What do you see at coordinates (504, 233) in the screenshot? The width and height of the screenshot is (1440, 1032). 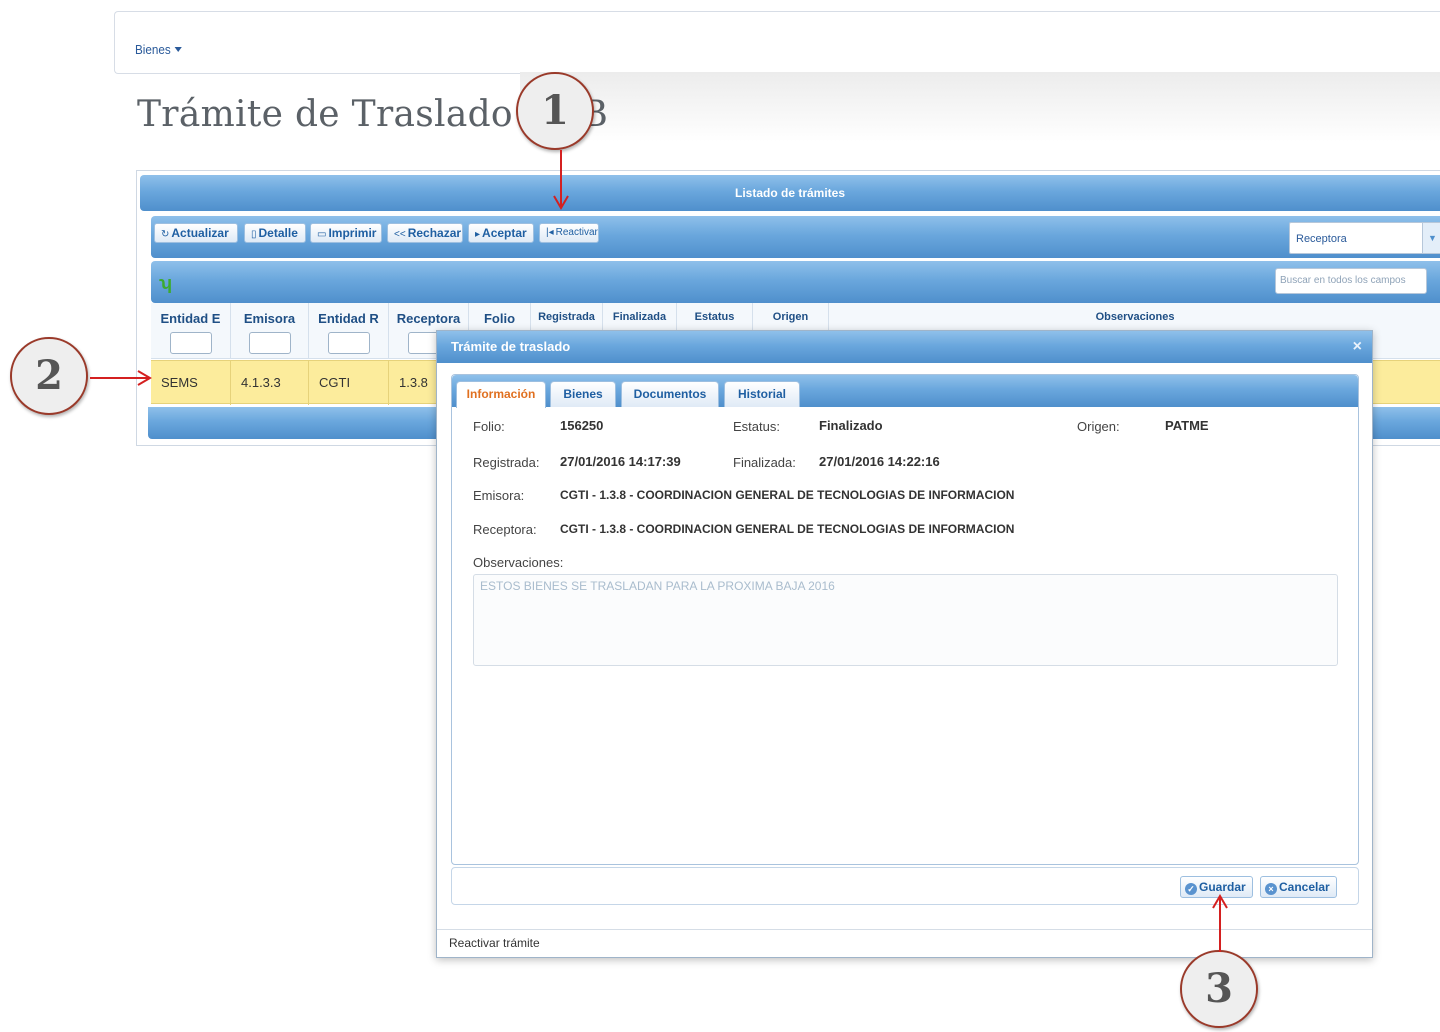 I see `aceptar-label: Aceptar` at bounding box center [504, 233].